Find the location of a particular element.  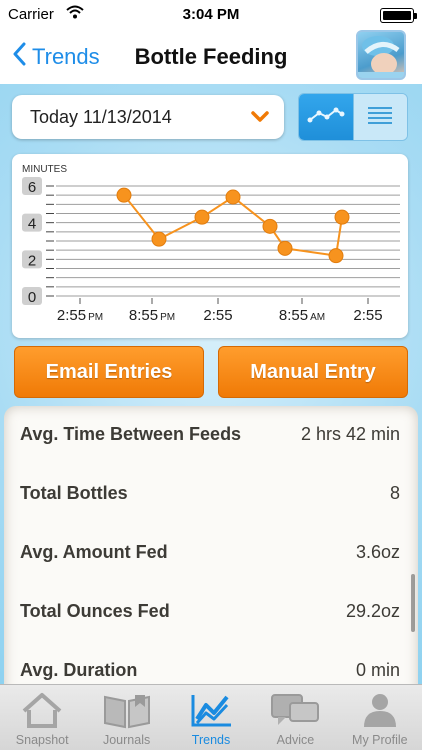

line-chart-icon is located at coordinates (326, 117).